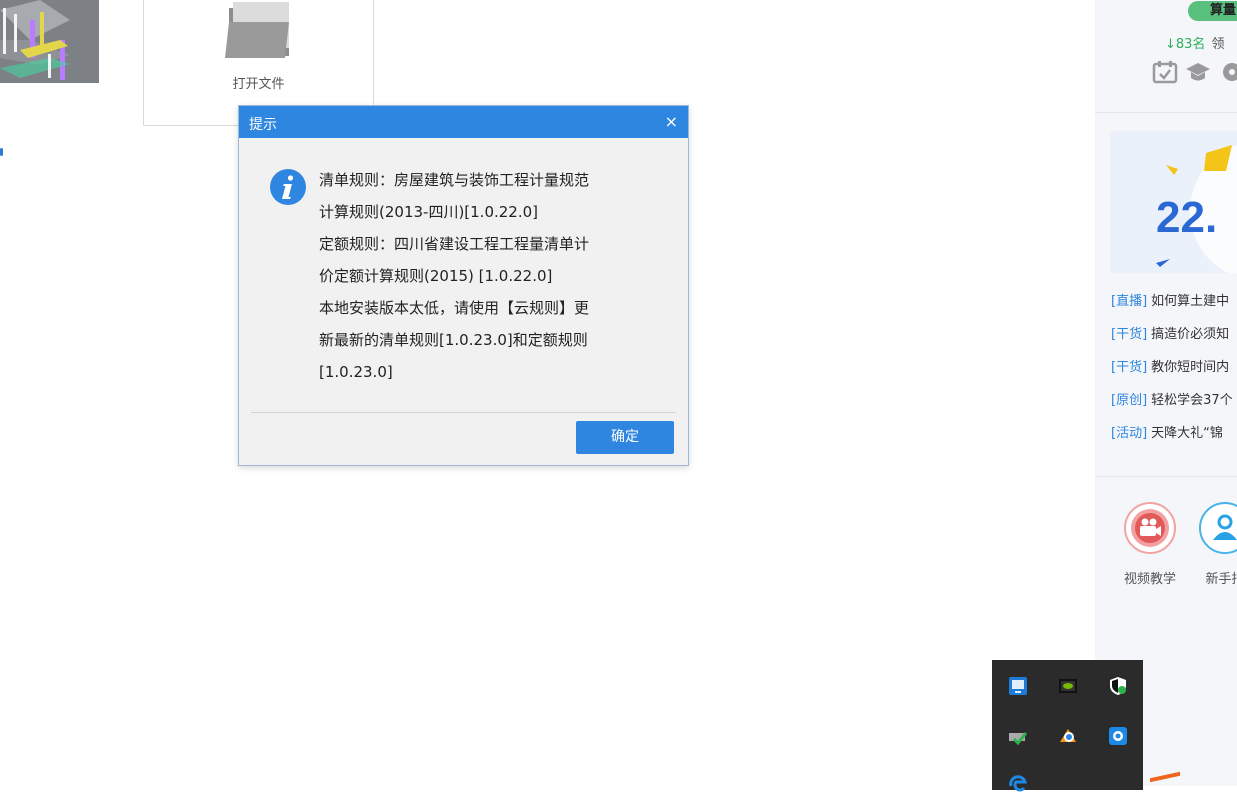  I want to click on news-tag: [直播], so click(1129, 301).